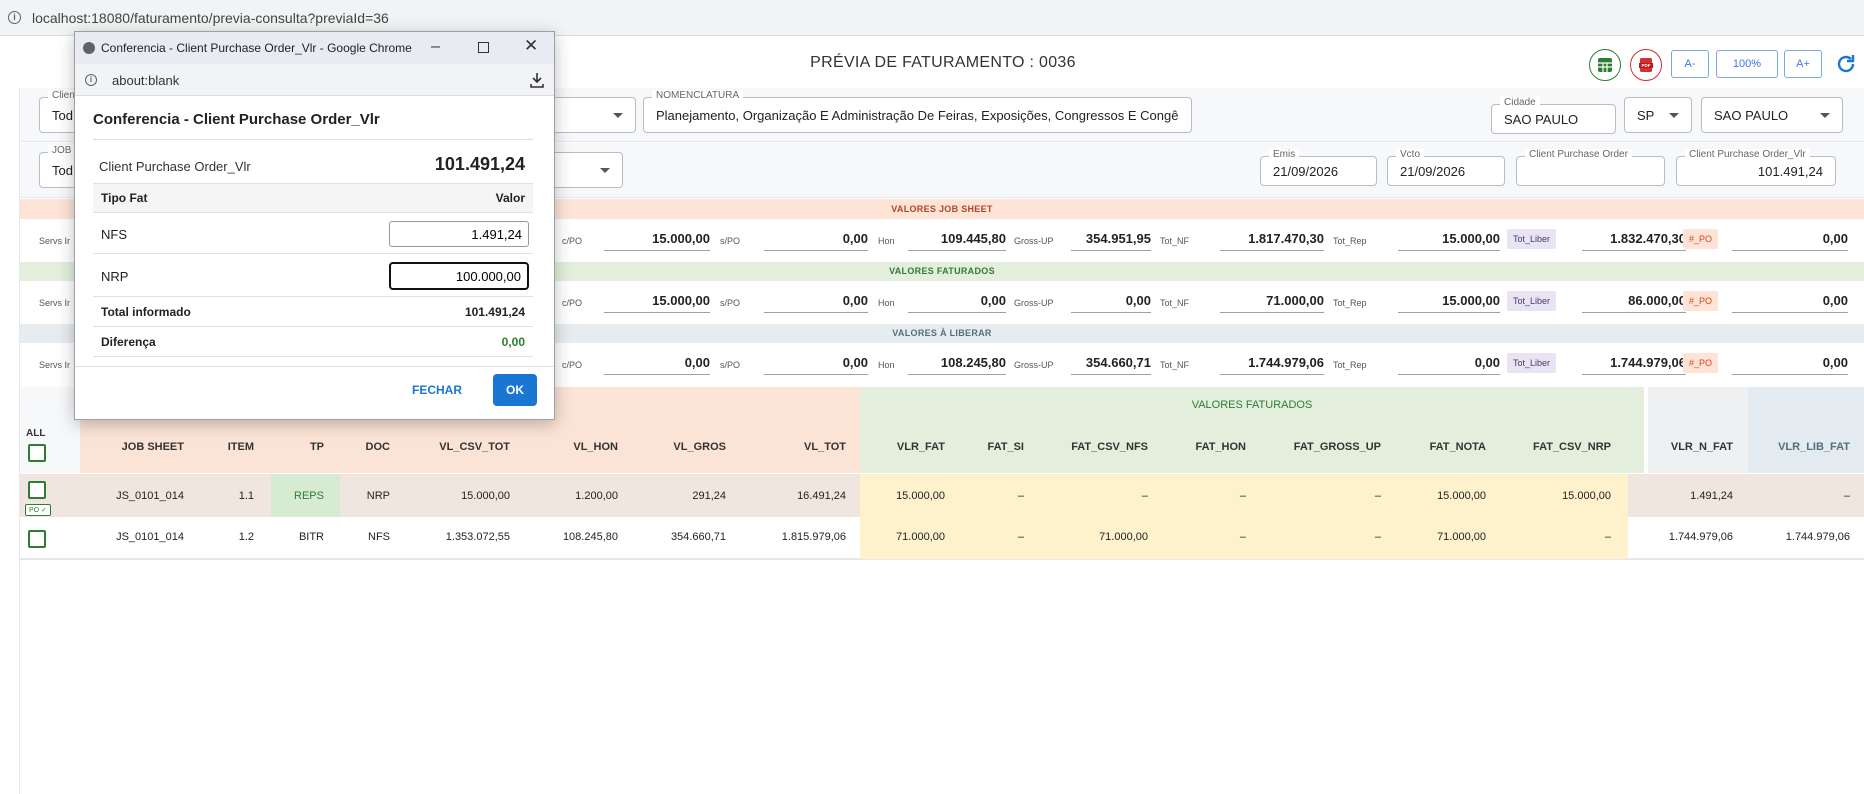 The height and width of the screenshot is (794, 1864). What do you see at coordinates (146, 312) in the screenshot?
I see `total-label: Total informado` at bounding box center [146, 312].